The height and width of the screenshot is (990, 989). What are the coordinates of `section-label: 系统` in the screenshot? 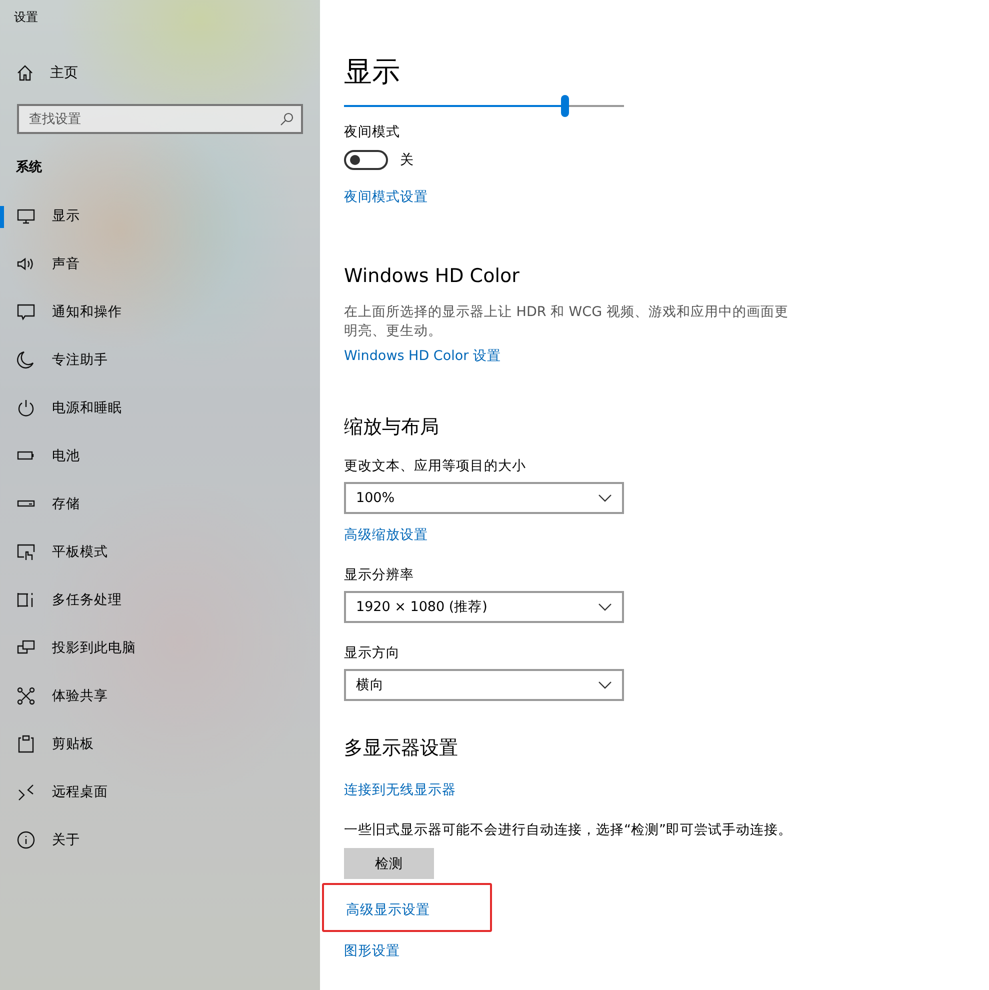 It's located at (29, 167).